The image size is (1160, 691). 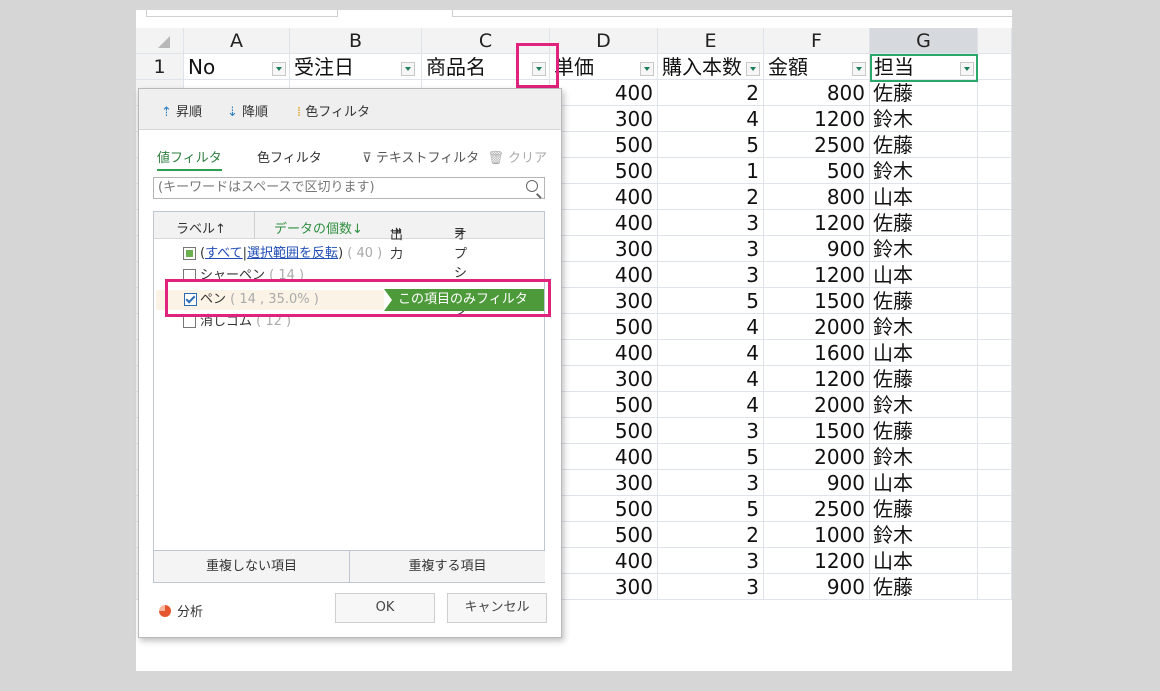 I want to click on select-all-corner, so click(x=160, y=41).